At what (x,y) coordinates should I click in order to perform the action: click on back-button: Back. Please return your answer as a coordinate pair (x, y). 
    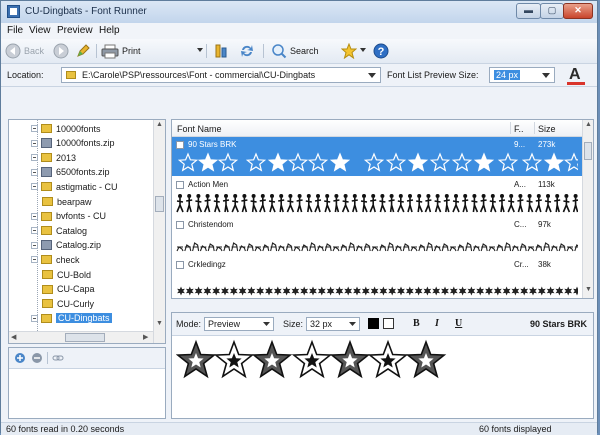
    Looking at the image, I should click on (24, 51).